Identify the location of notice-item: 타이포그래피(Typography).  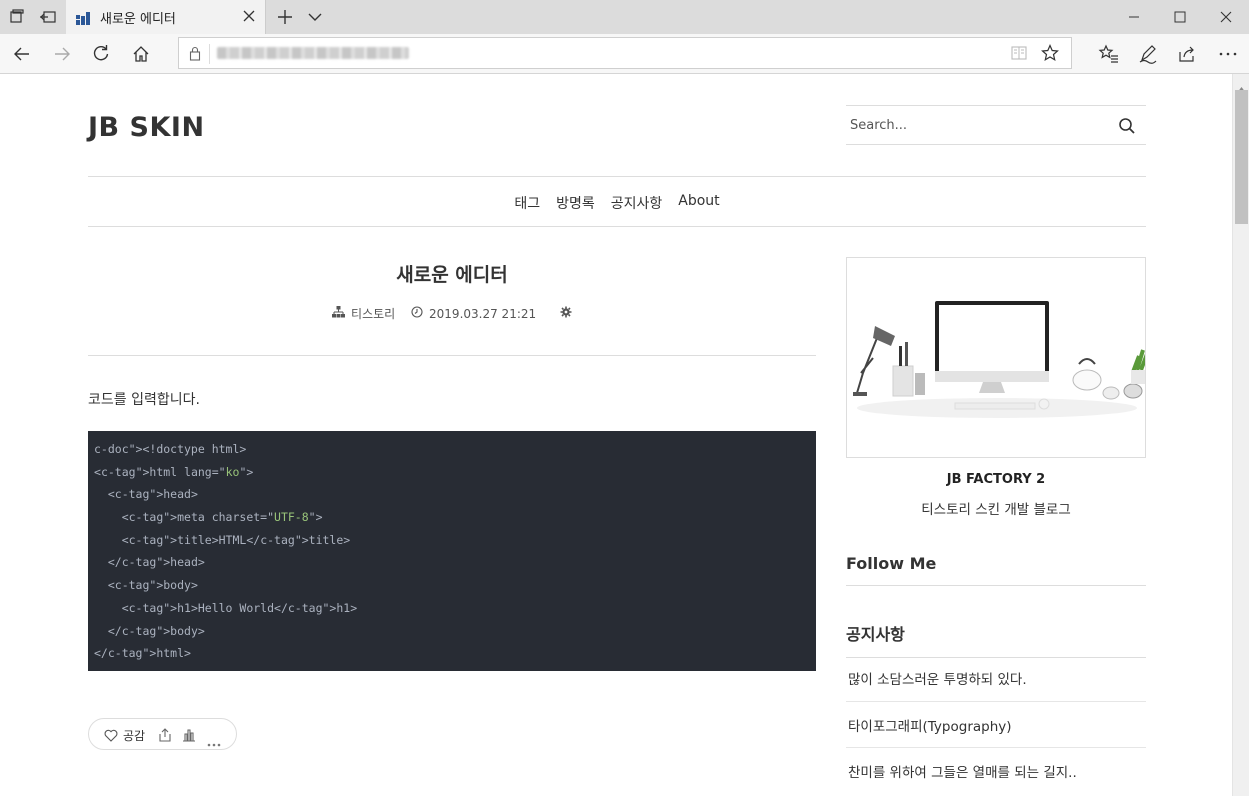
(996, 725).